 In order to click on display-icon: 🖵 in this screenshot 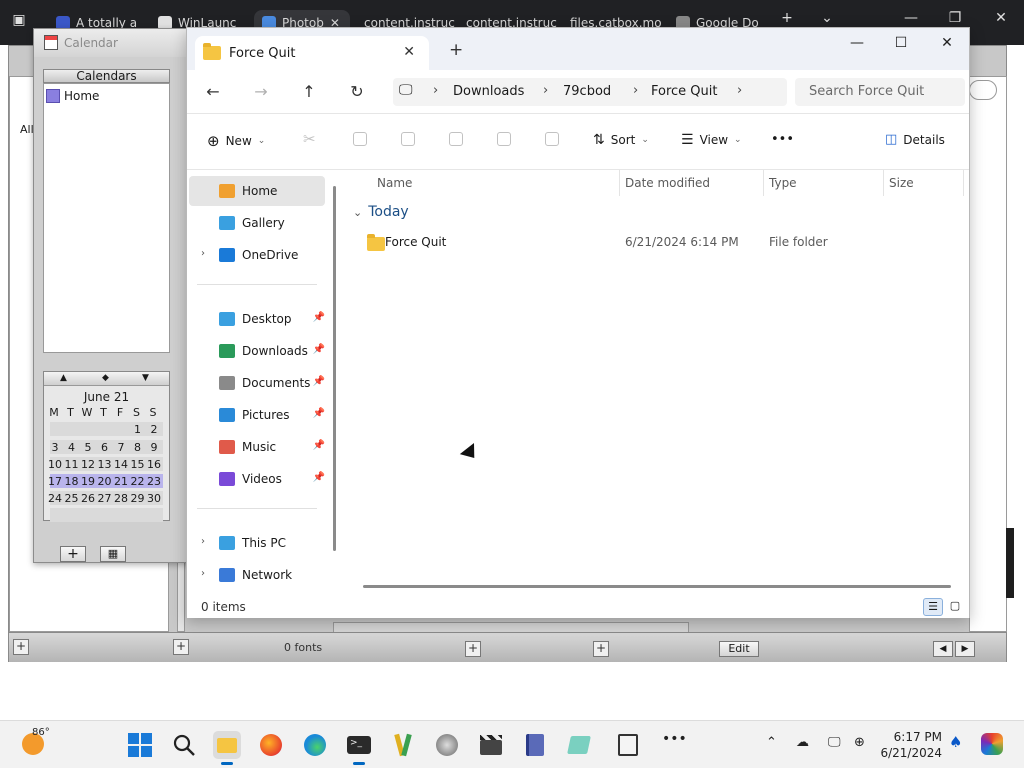, I will do `click(834, 742)`.